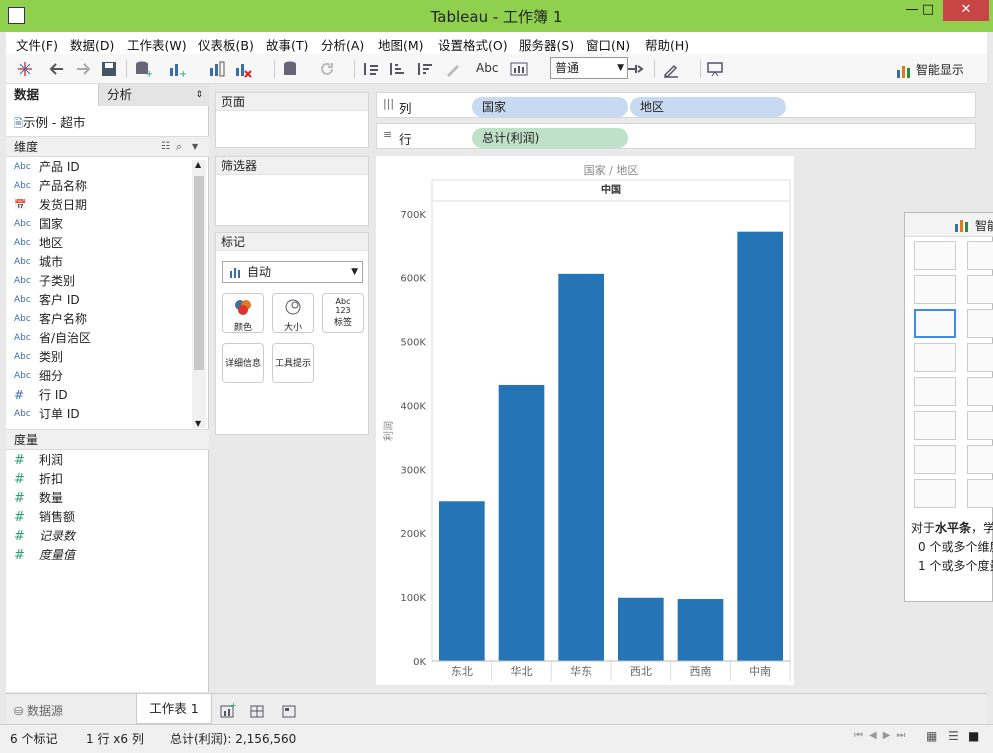 The width and height of the screenshot is (993, 753). I want to click on highlight-icon, so click(453, 69).